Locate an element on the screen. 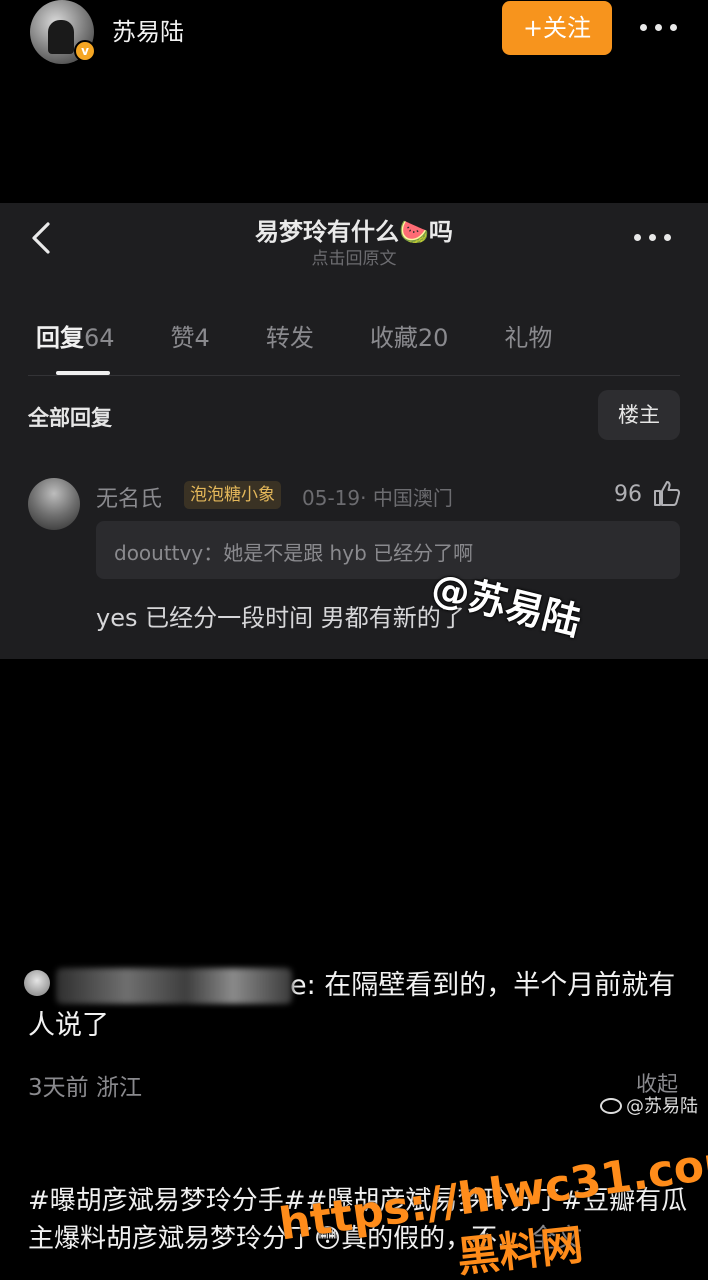 This screenshot has width=708, height=1280. comment-time-location: 3天前 浙江 is located at coordinates (85, 1088).